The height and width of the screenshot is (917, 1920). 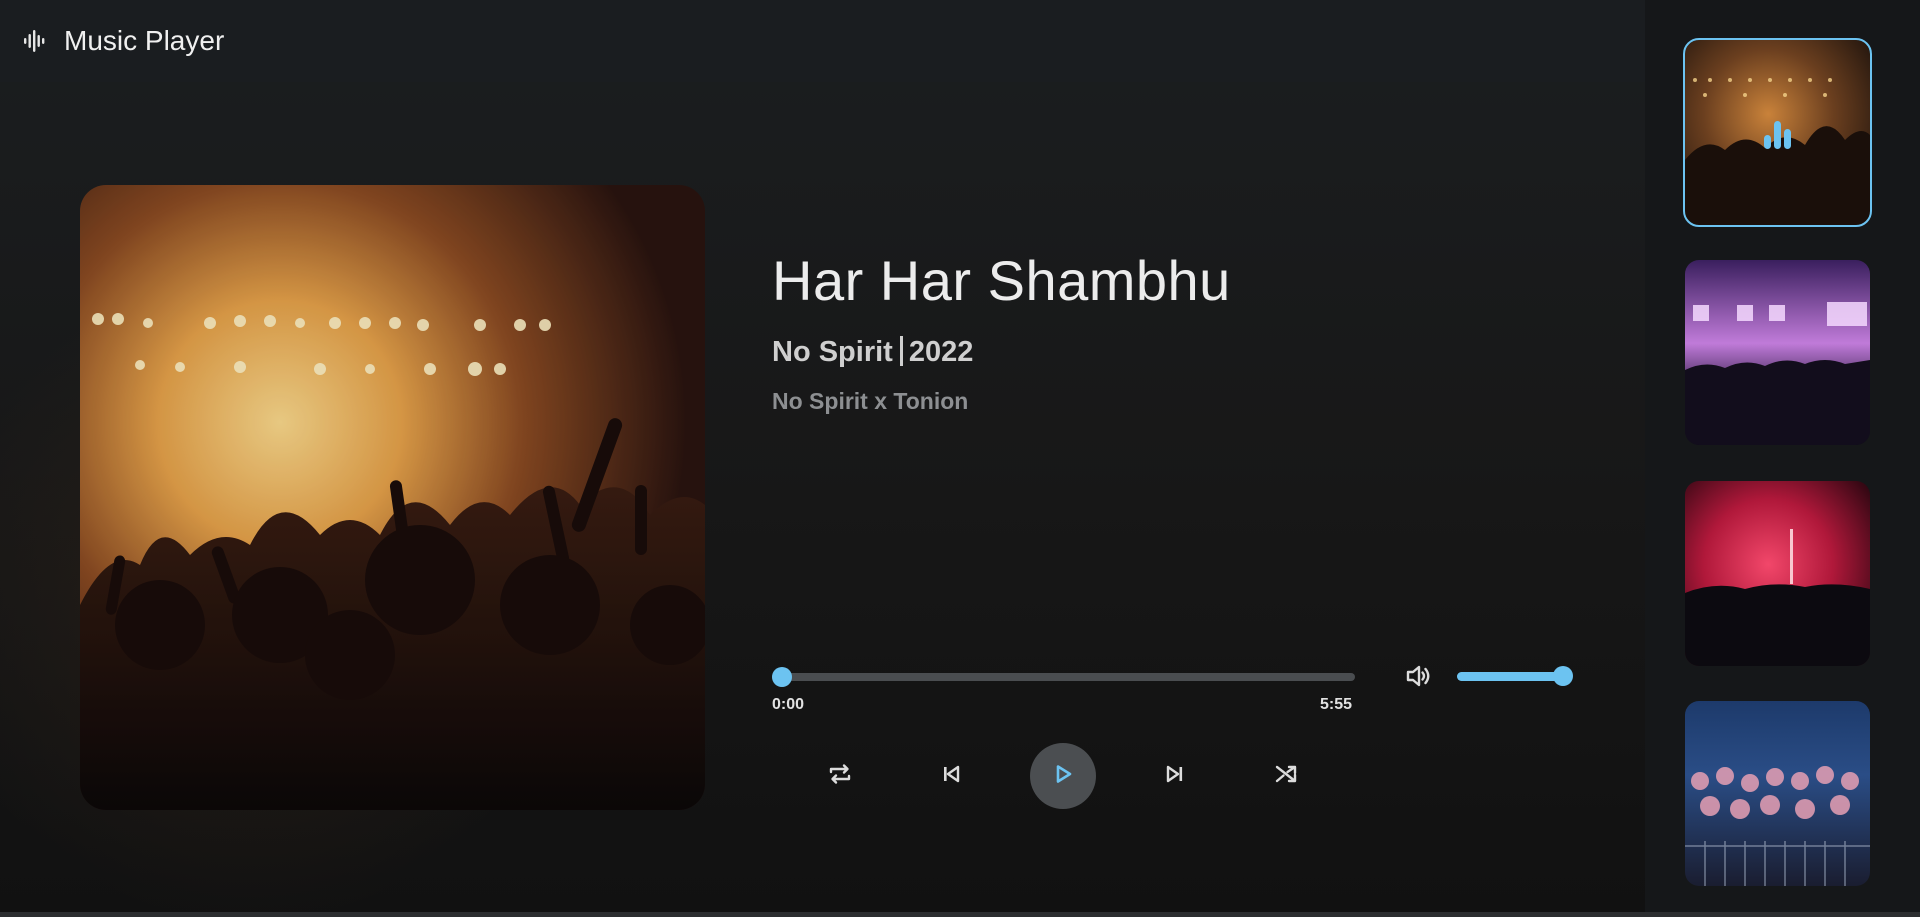 I want to click on skip-next-icon, so click(x=1175, y=776).